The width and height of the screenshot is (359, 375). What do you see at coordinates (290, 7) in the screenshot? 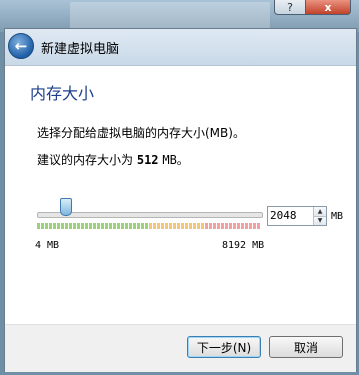
I see `help-button: ?` at bounding box center [290, 7].